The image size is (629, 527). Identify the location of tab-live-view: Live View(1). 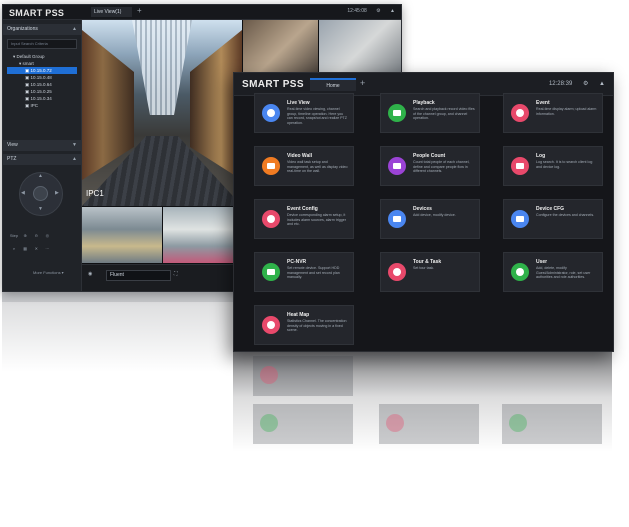
(111, 12).